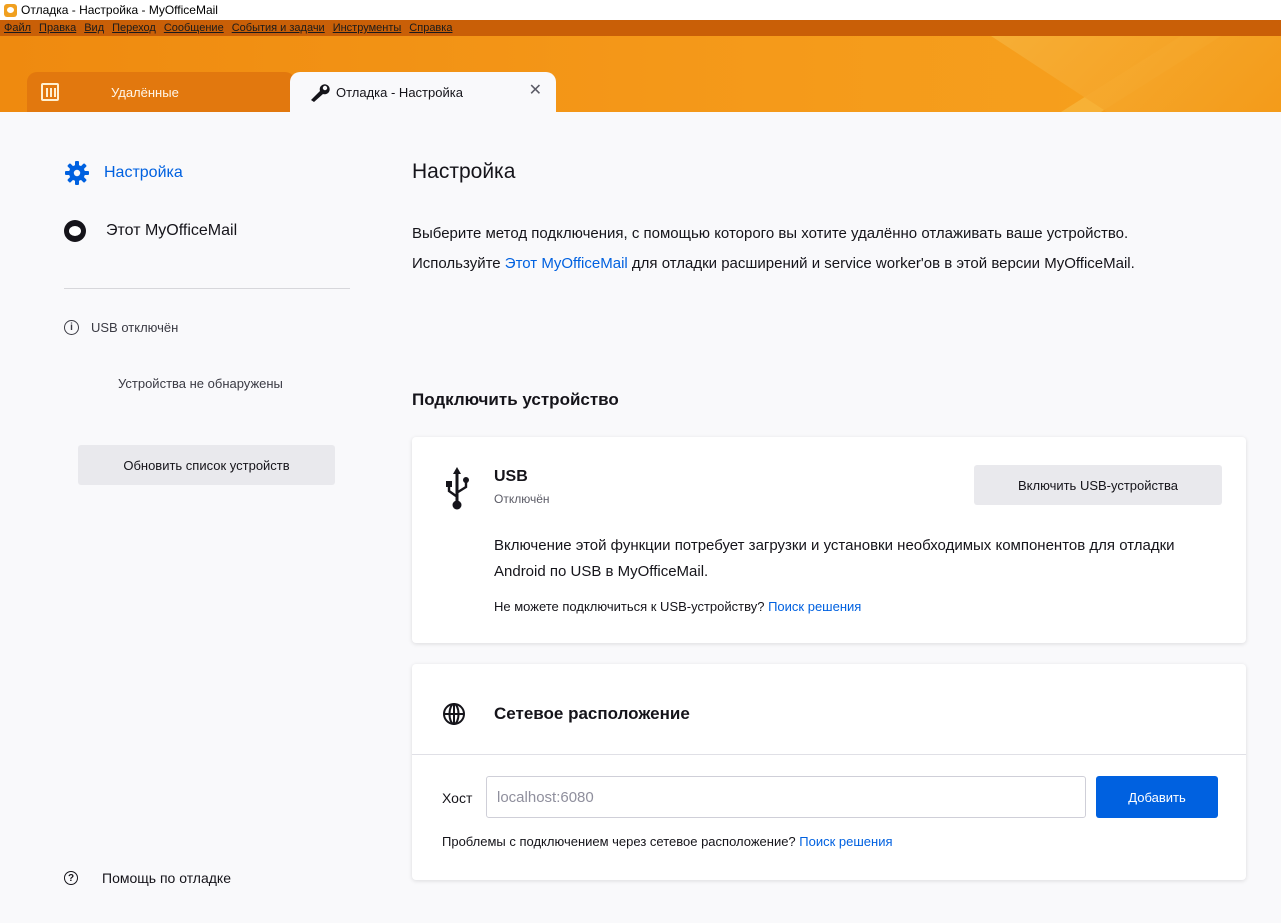  Describe the element at coordinates (71, 327) in the screenshot. I see `info-icon: i` at that location.